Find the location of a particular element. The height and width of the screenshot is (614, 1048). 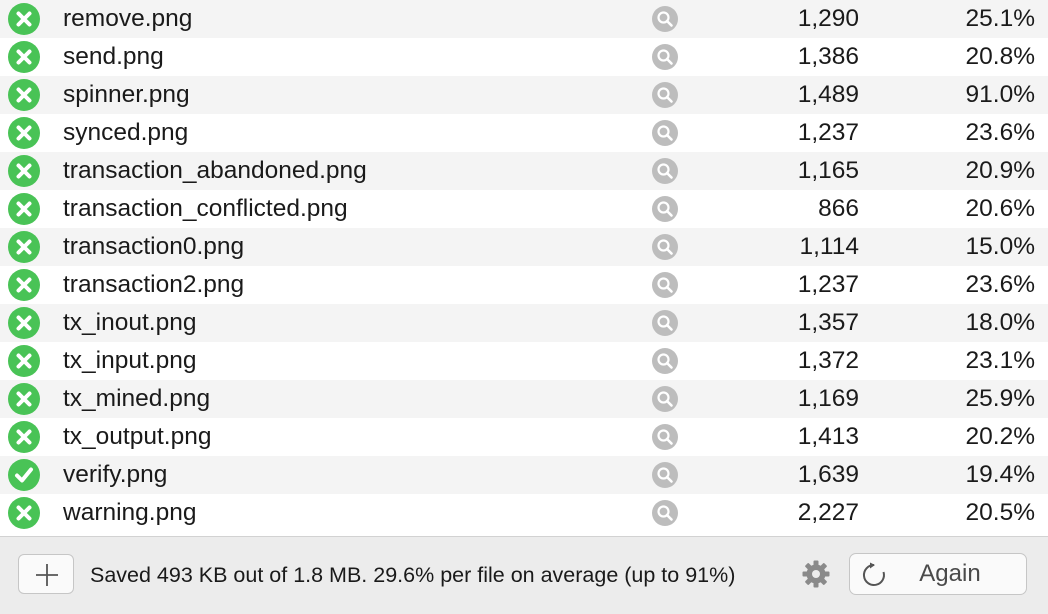

file-row: spinner.png 1,489 91.0% is located at coordinates (524, 95).